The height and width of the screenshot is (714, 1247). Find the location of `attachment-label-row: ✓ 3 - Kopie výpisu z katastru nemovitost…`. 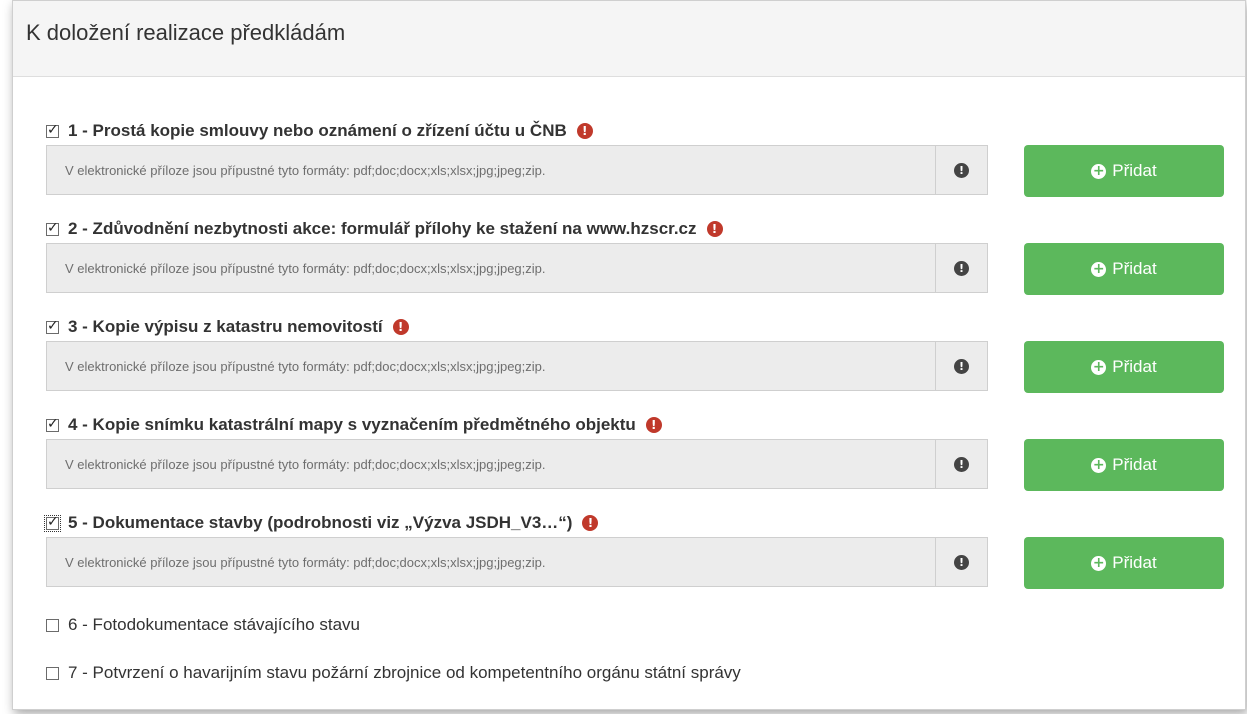

attachment-label-row: ✓ 3 - Kopie výpisu z katastru nemovitost… is located at coordinates (636, 327).